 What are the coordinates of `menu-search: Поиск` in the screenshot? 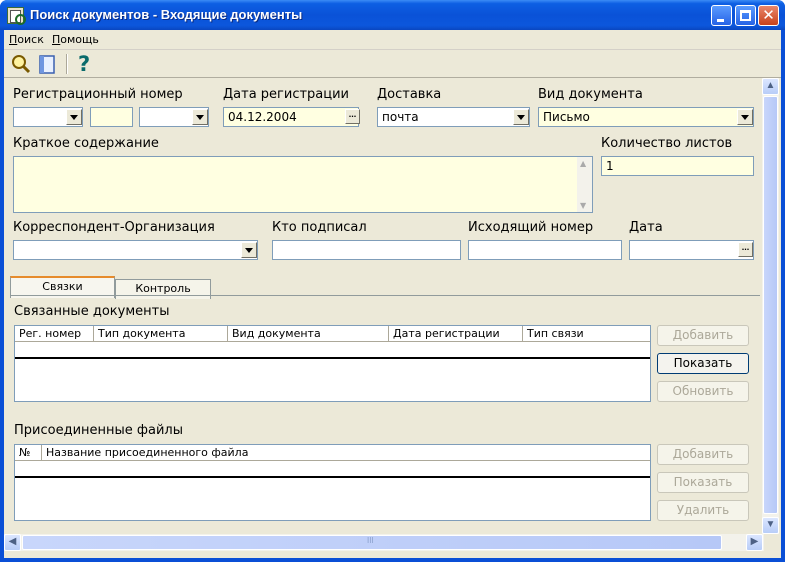 It's located at (26, 39).